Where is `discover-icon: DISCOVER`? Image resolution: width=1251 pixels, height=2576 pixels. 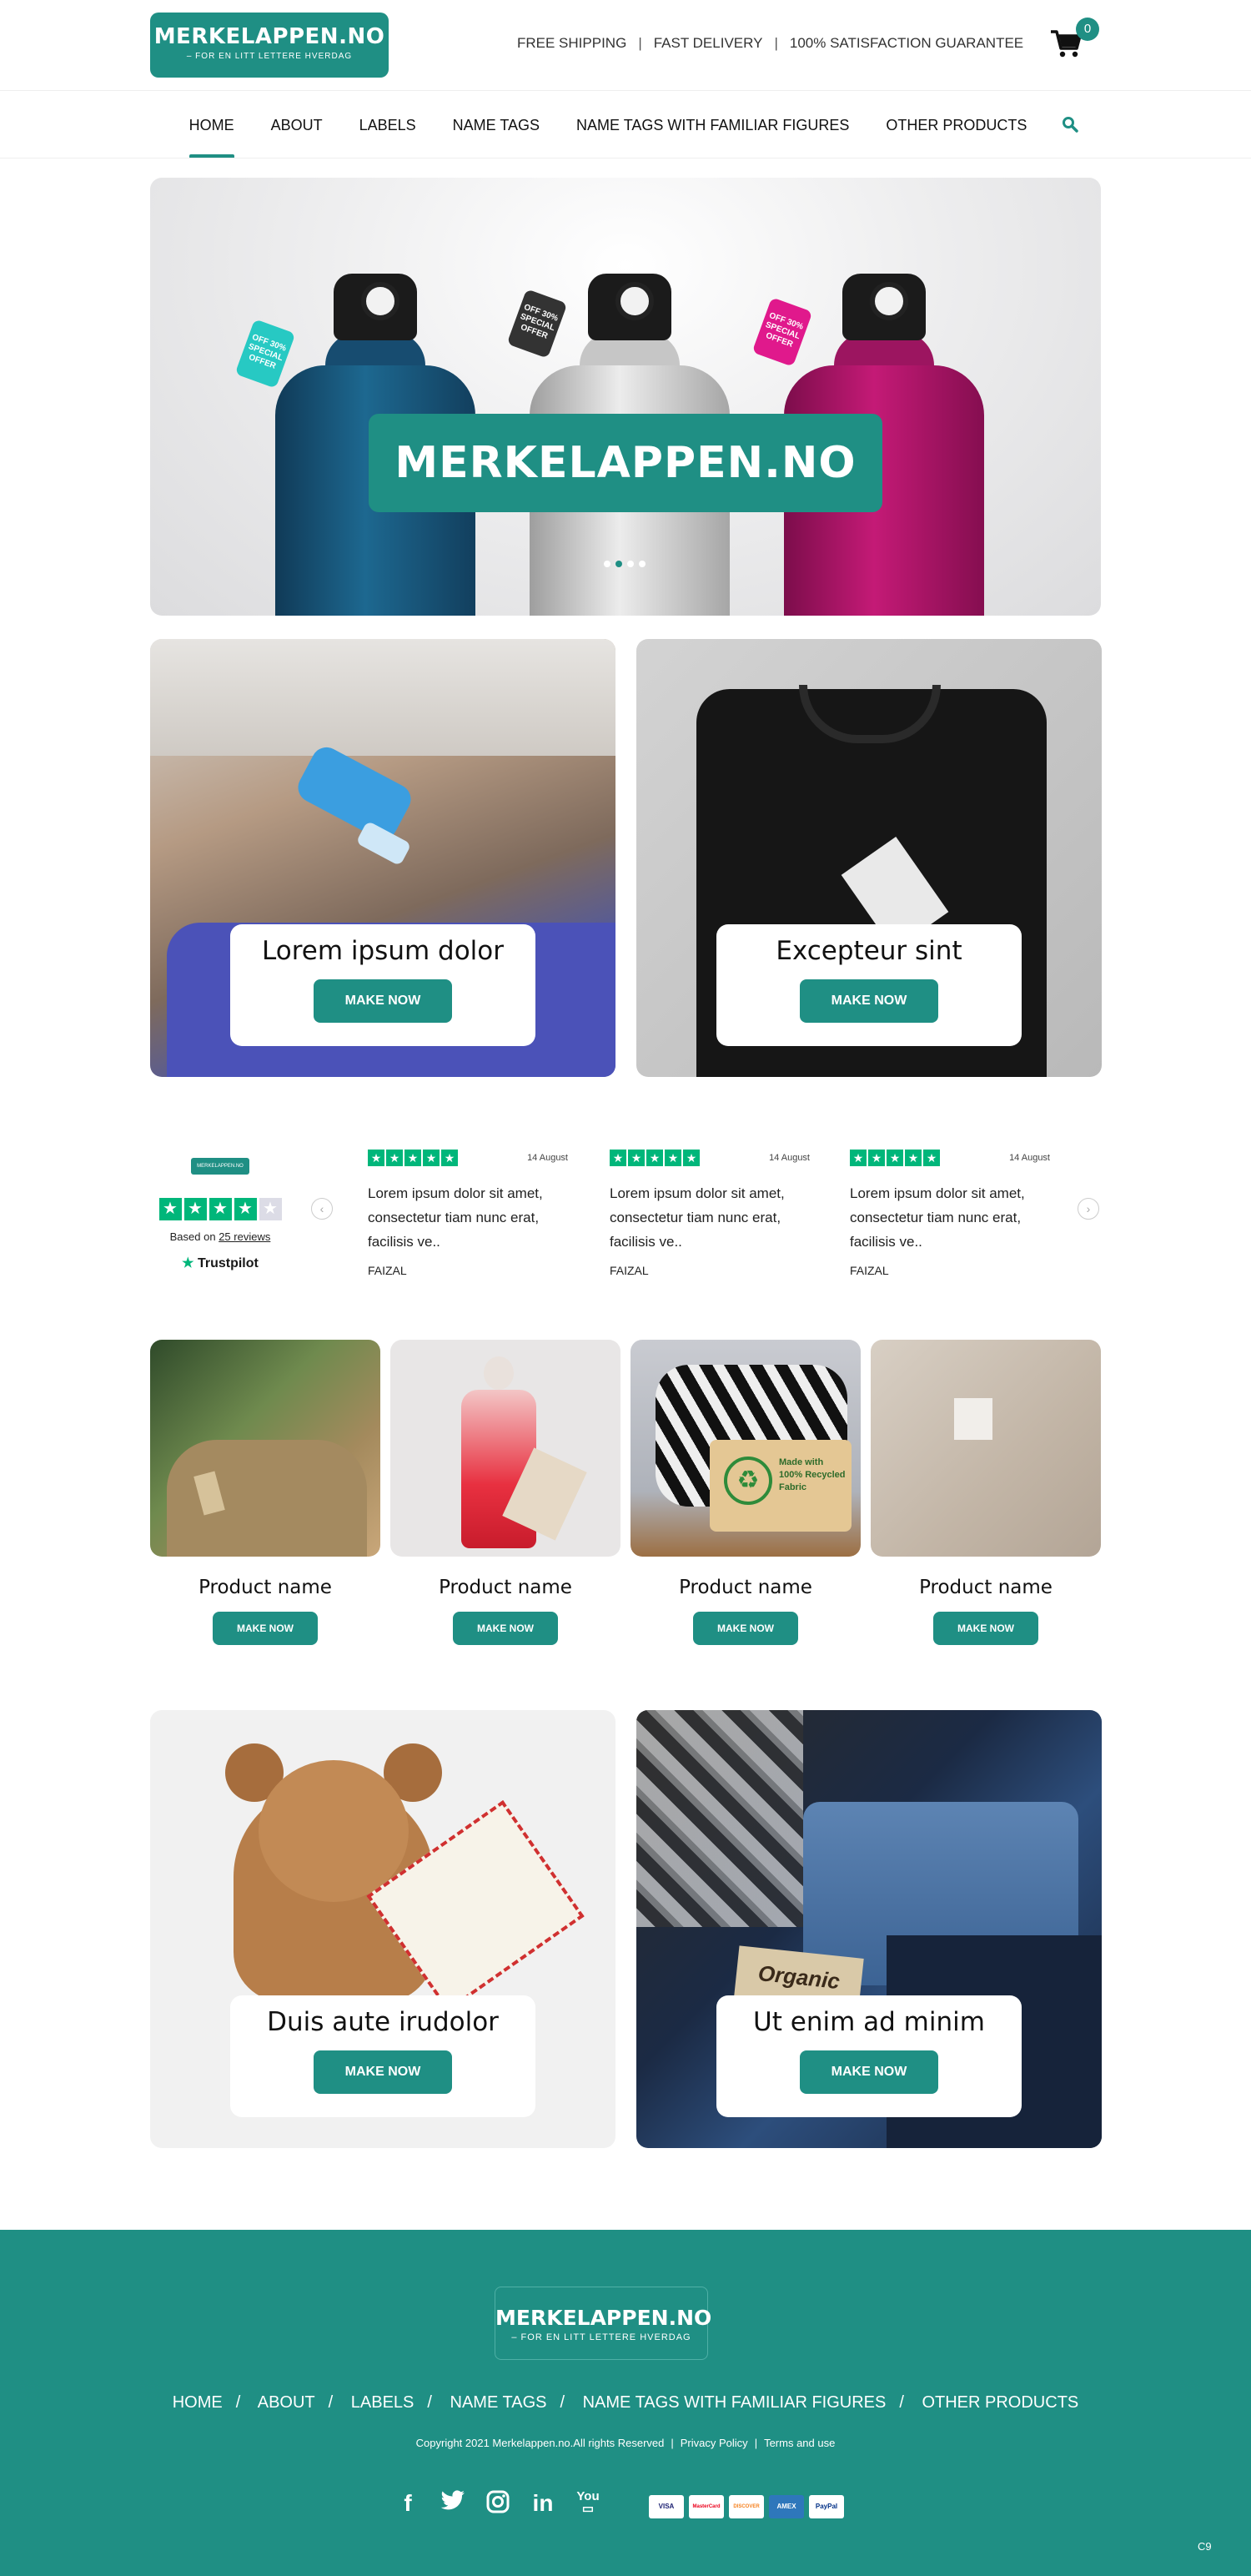
discover-icon: DISCOVER is located at coordinates (746, 2506).